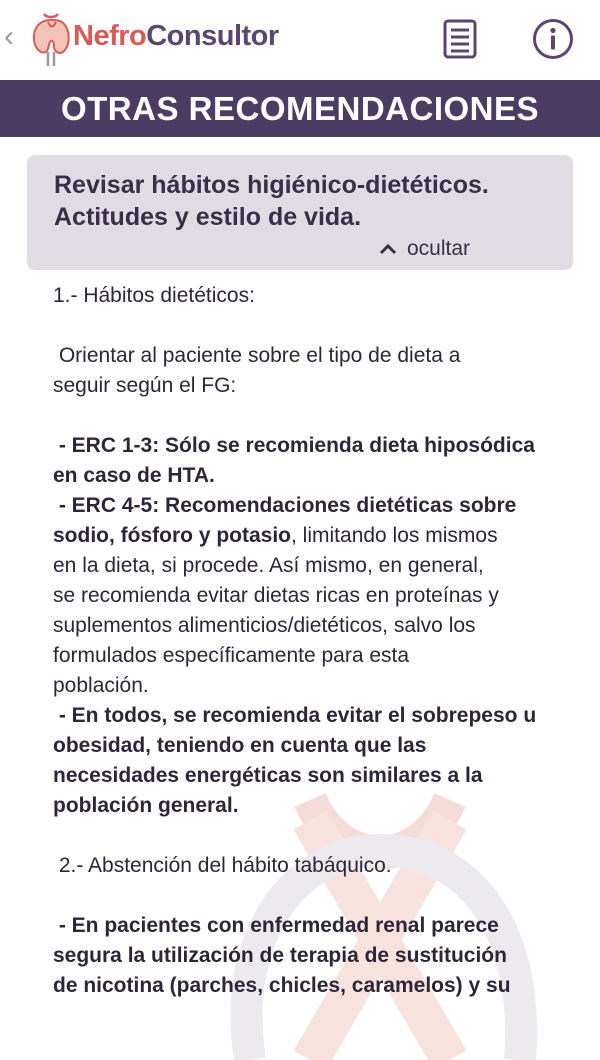 Image resolution: width=600 pixels, height=1060 pixels. What do you see at coordinates (51, 39) in the screenshot?
I see `kidney-logo-icon` at bounding box center [51, 39].